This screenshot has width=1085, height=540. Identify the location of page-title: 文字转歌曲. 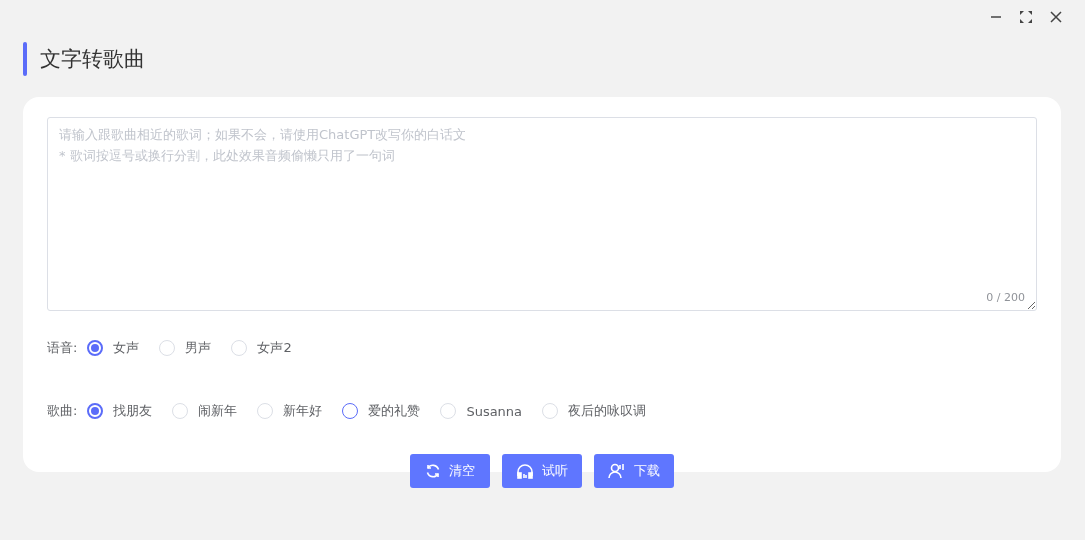
(92, 59).